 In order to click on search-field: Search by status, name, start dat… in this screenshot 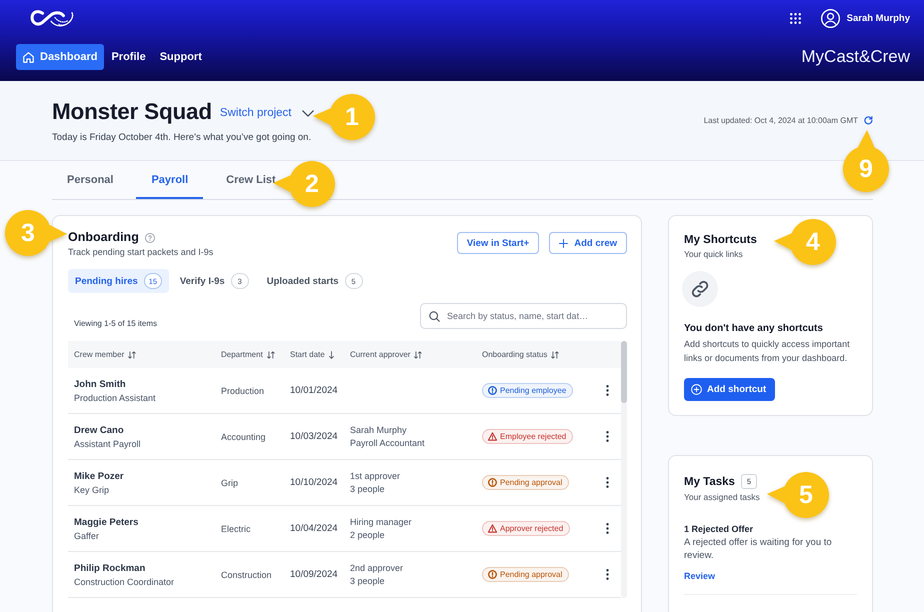, I will do `click(523, 316)`.